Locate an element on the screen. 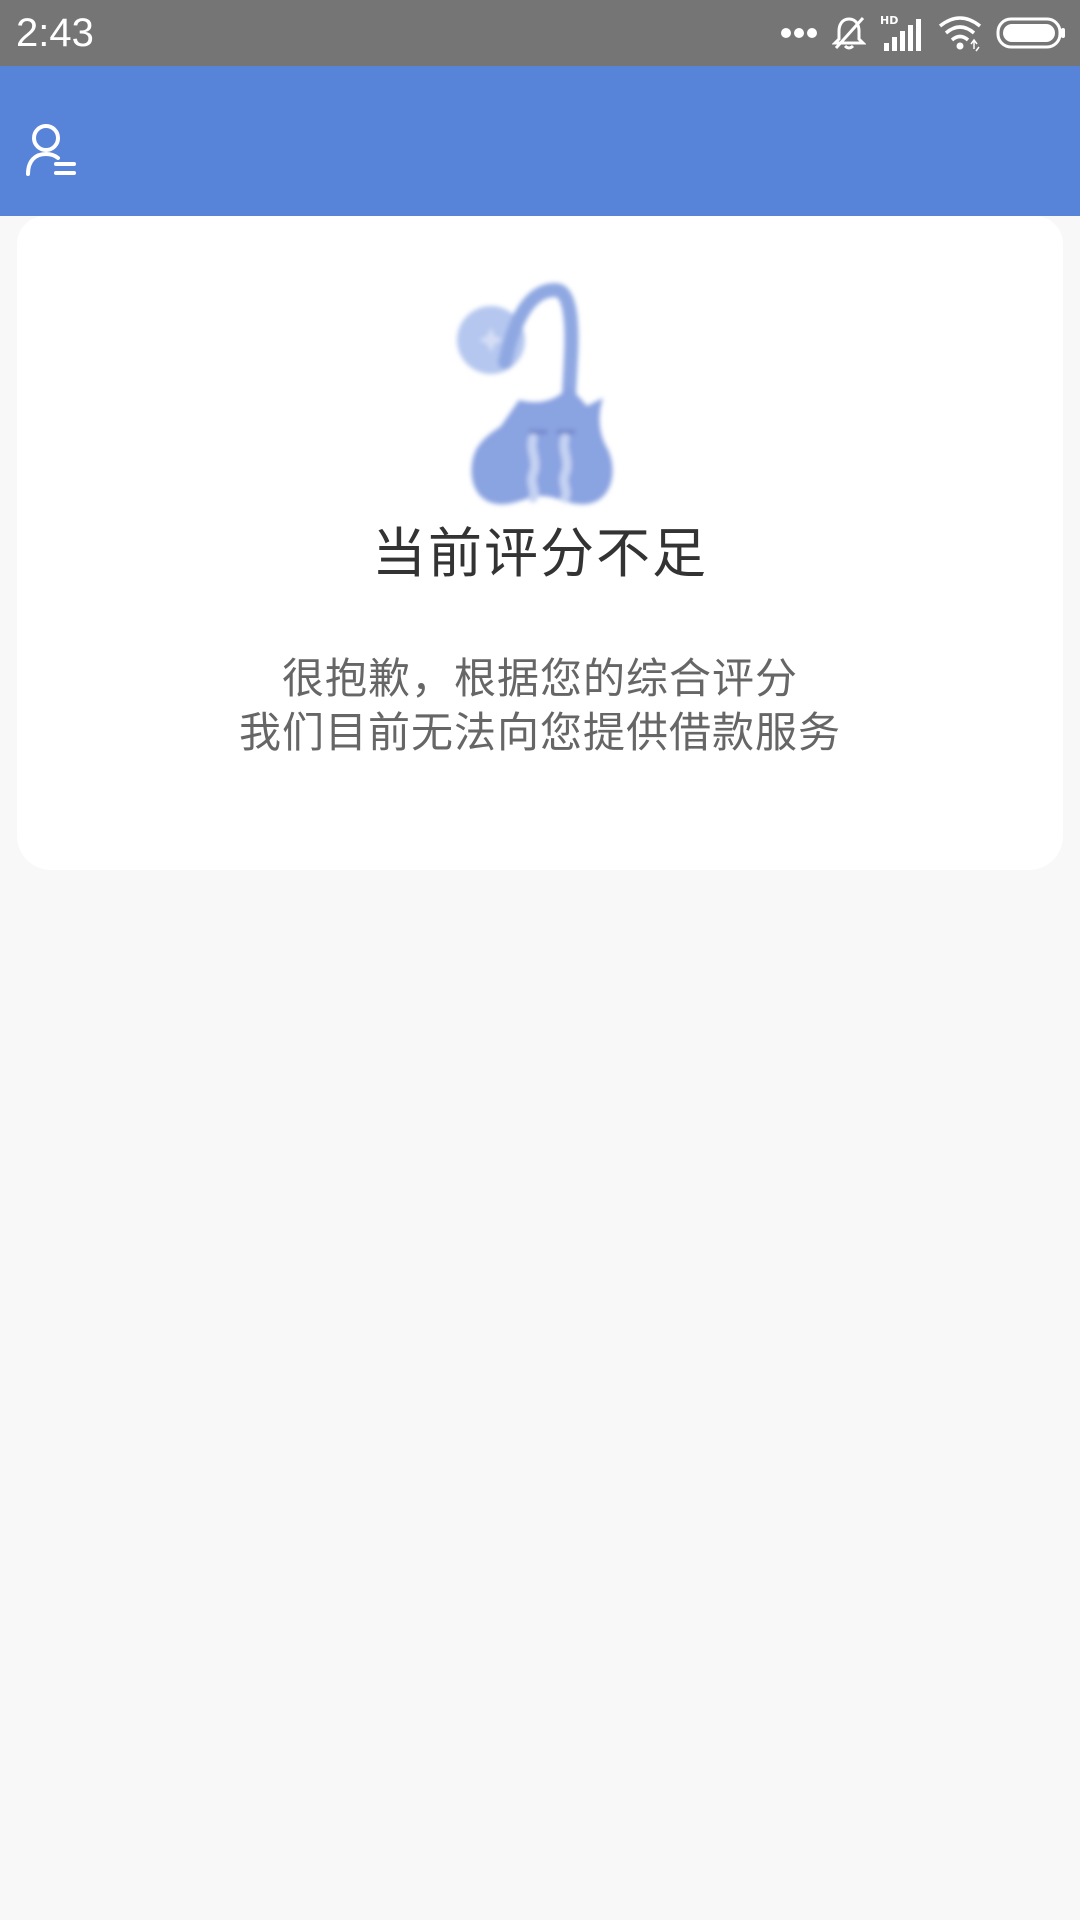  profile-menu-icon is located at coordinates (52, 153).